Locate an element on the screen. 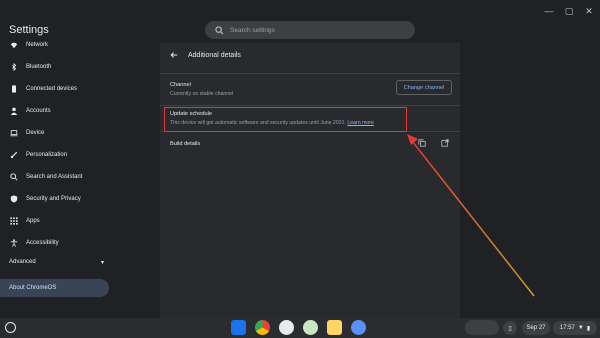  settings-app-icon is located at coordinates (358, 327).